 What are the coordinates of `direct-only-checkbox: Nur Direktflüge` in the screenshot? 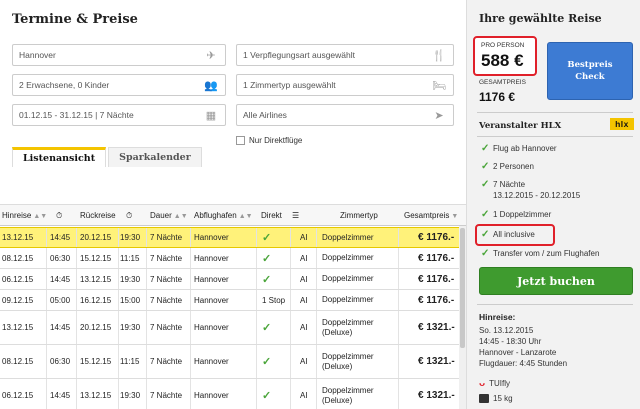 It's located at (269, 140).